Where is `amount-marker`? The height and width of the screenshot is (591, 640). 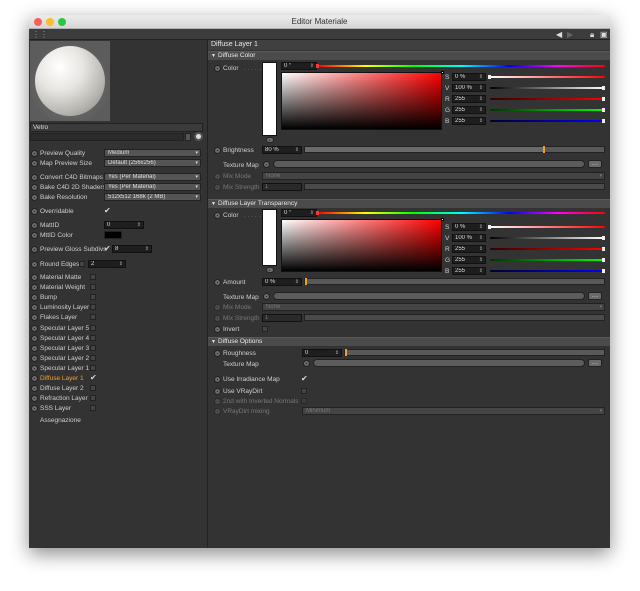
amount-marker is located at coordinates (306, 281).